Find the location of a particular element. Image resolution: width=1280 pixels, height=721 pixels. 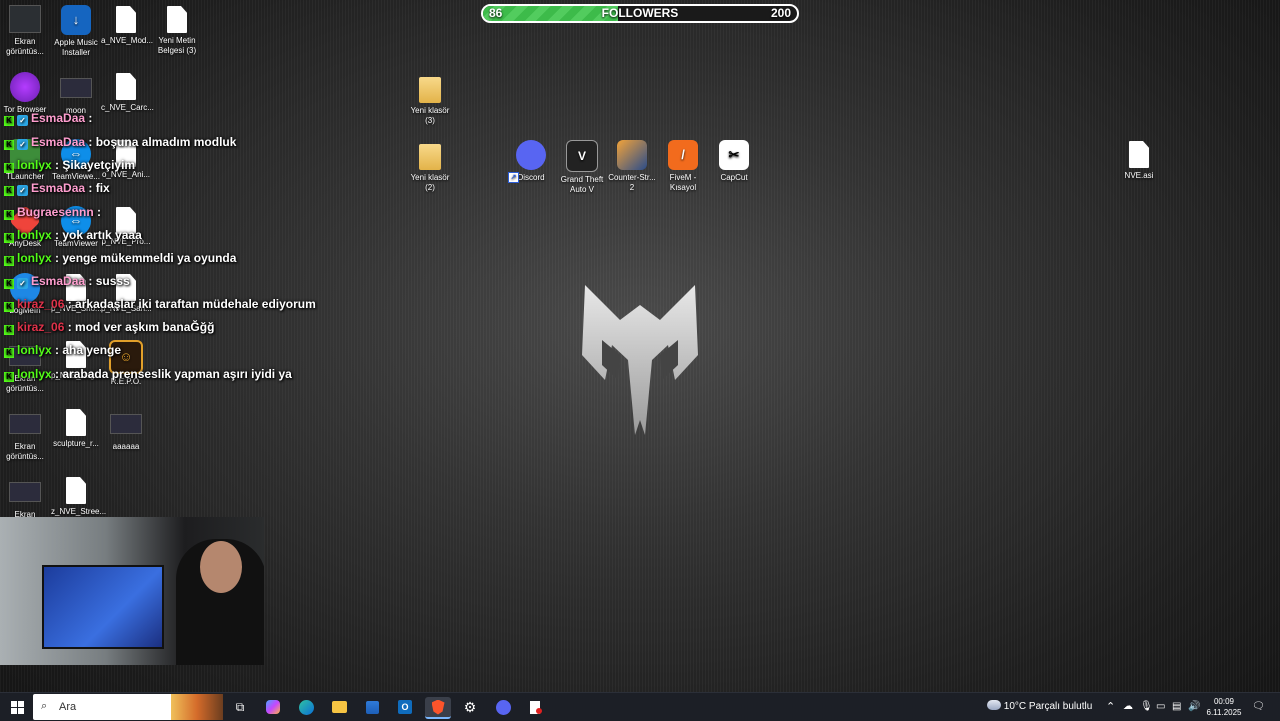

brave-icon is located at coordinates (438, 707).